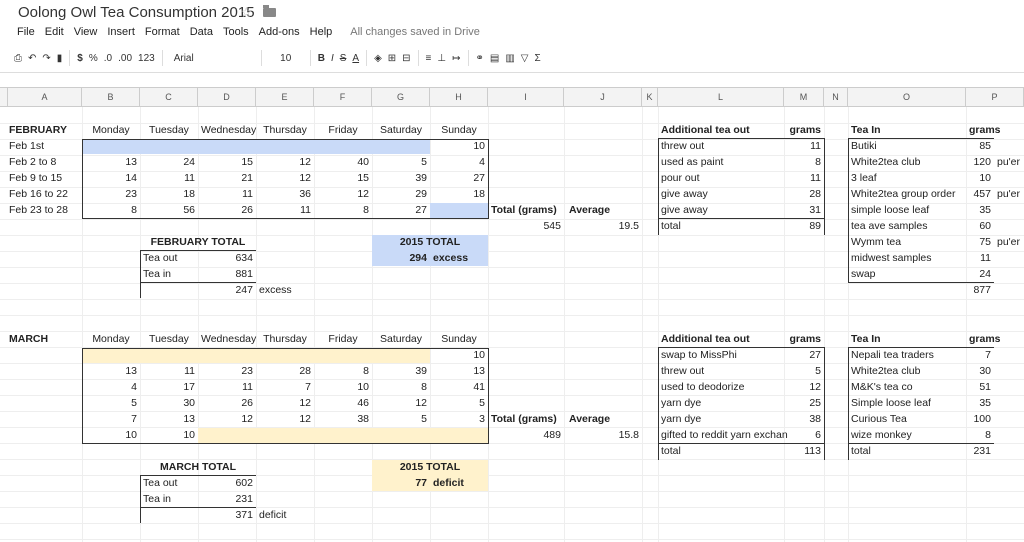 Image resolution: width=1024 pixels, height=542 pixels. I want to click on tea-amount-cell: 27, so click(459, 178).